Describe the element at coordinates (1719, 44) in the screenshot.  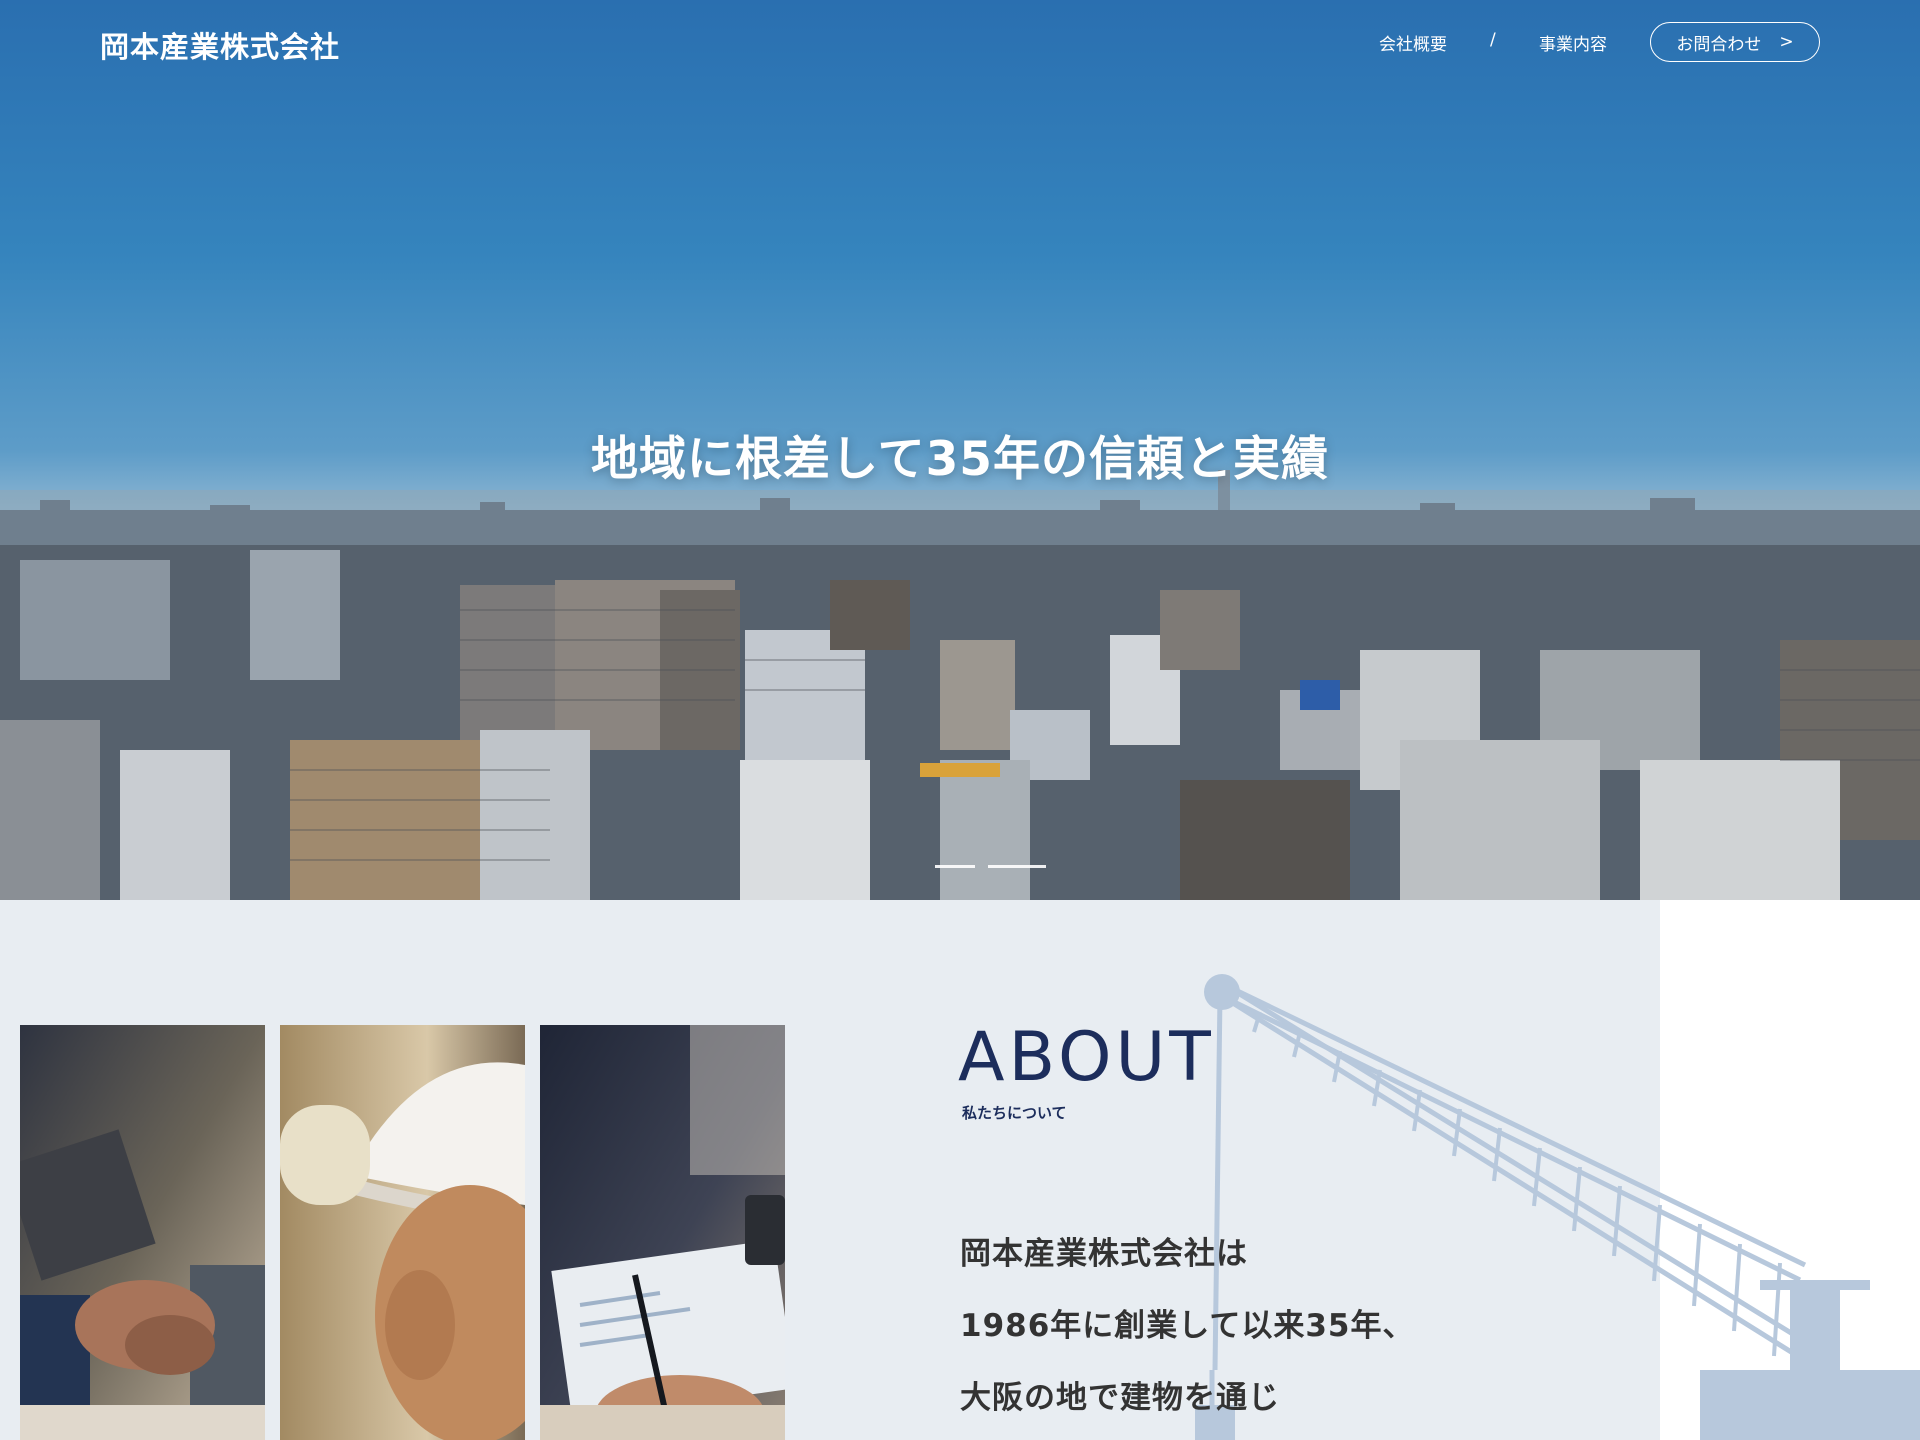
I see `contact-button-label: お問合わせ` at that location.